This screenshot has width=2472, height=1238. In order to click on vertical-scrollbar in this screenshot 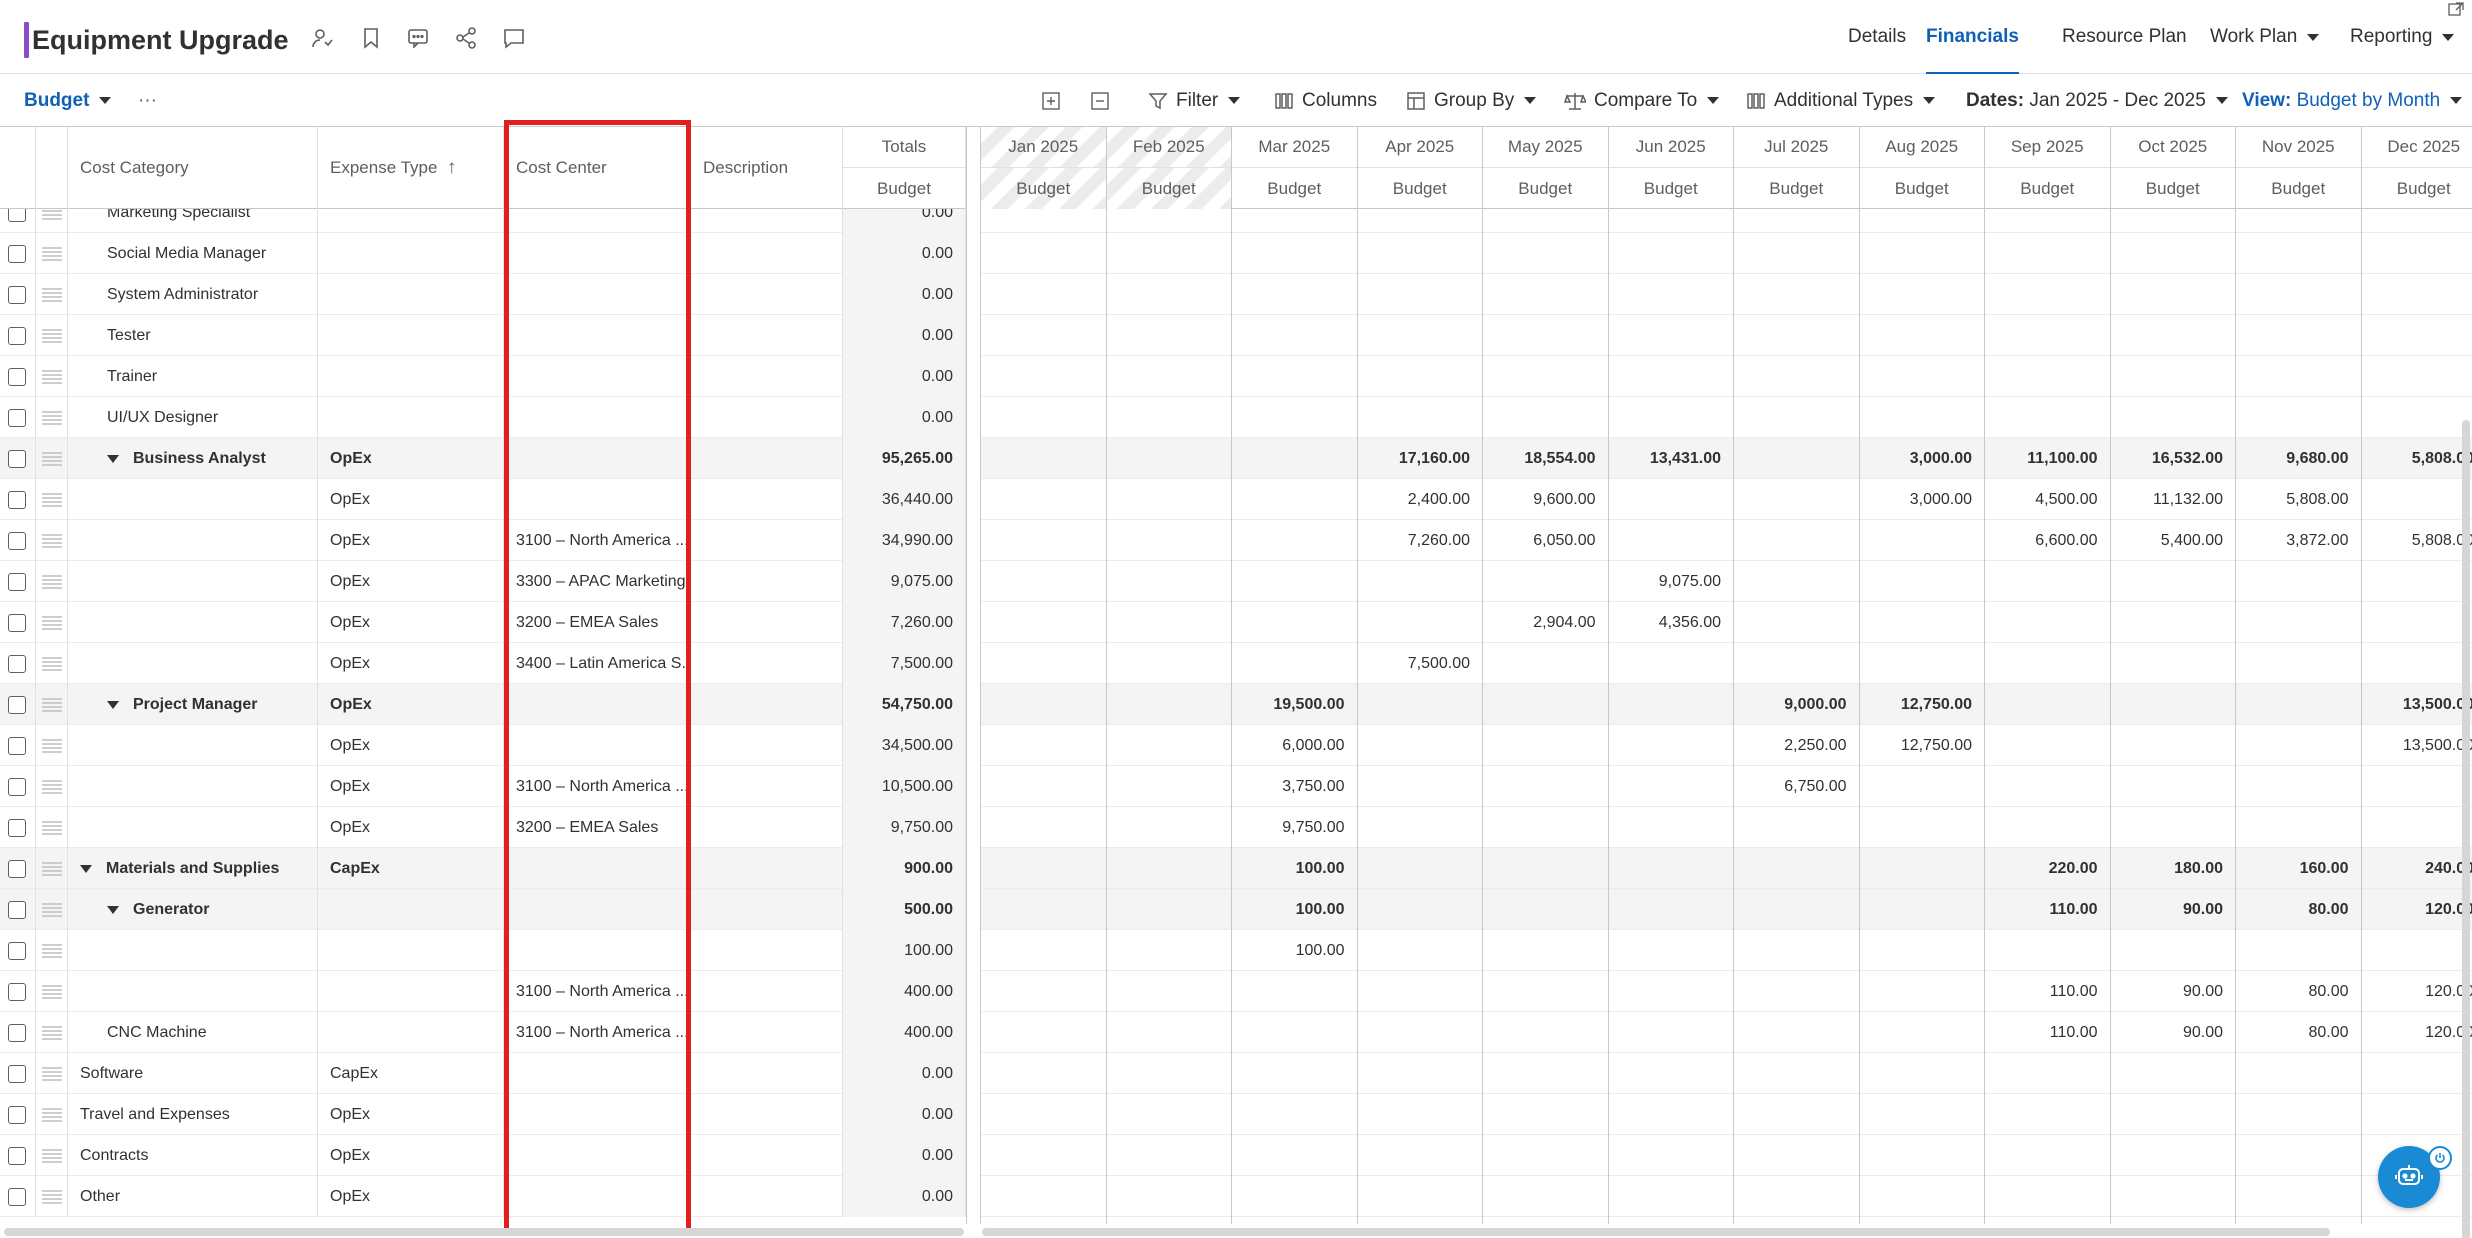, I will do `click(2466, 829)`.